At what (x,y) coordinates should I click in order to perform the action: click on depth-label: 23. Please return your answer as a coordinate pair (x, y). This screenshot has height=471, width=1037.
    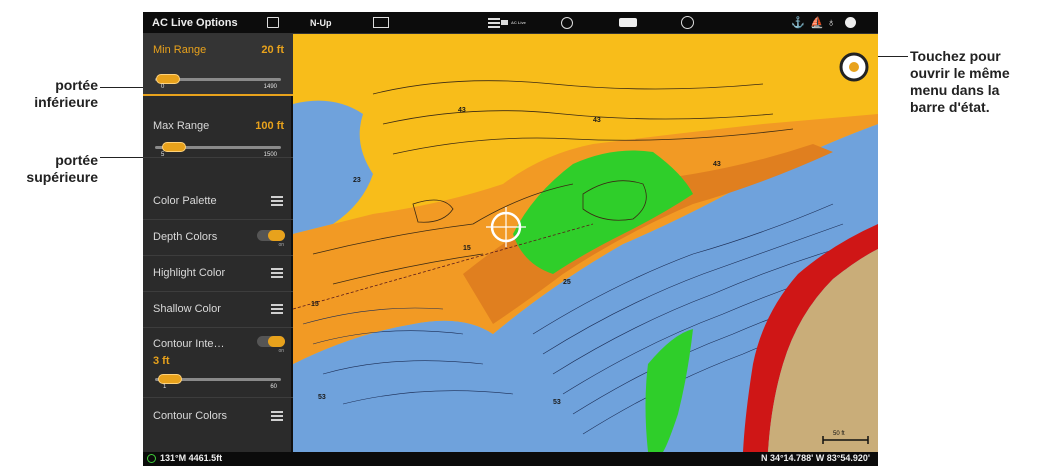
    Looking at the image, I should click on (357, 180).